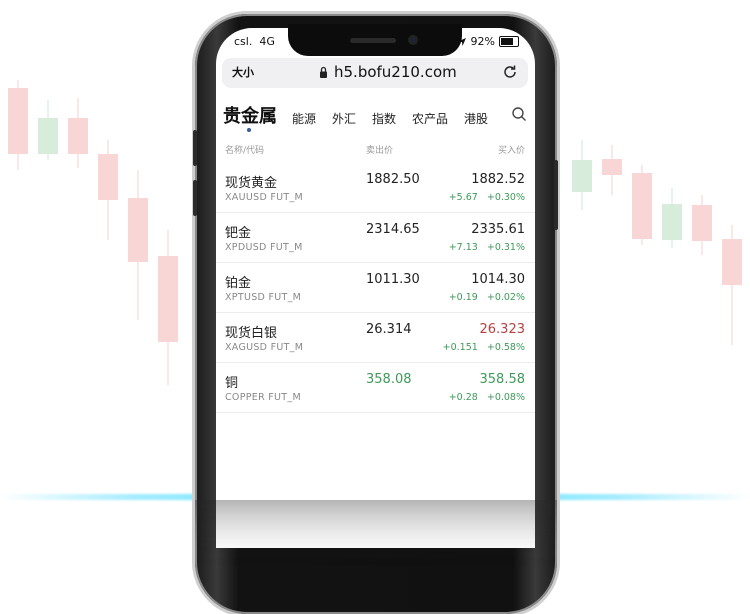  I want to click on instrument-name: 钯金, so click(238, 233).